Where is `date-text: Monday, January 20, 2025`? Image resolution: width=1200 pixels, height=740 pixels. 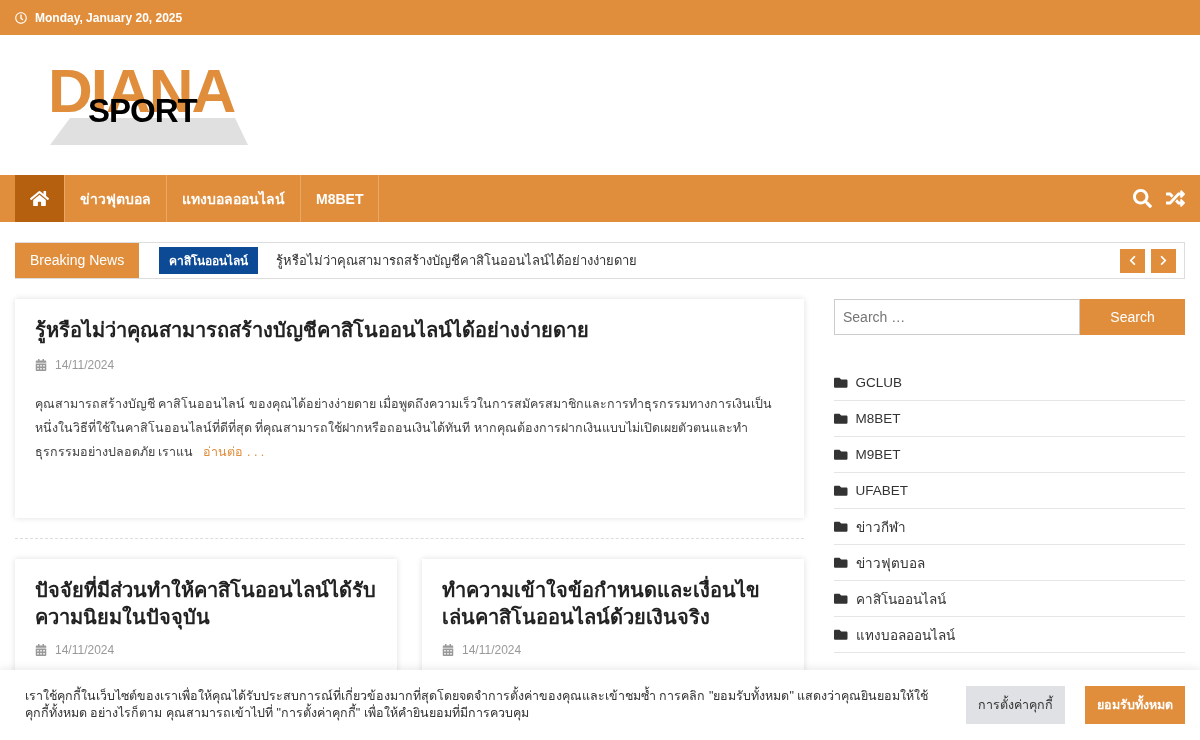
date-text: Monday, January 20, 2025 is located at coordinates (109, 17).